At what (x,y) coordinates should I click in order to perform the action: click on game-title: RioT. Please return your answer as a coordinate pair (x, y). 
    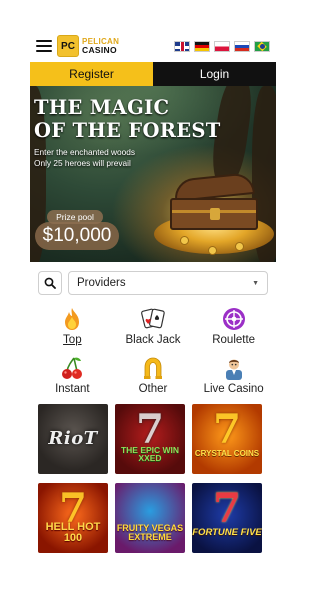
    Looking at the image, I should click on (73, 438).